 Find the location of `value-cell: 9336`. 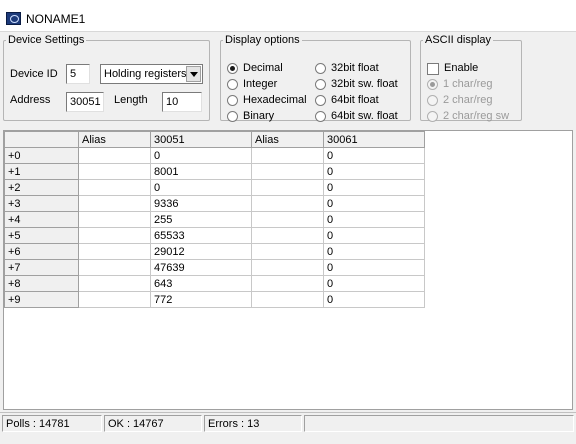

value-cell: 9336 is located at coordinates (201, 203).